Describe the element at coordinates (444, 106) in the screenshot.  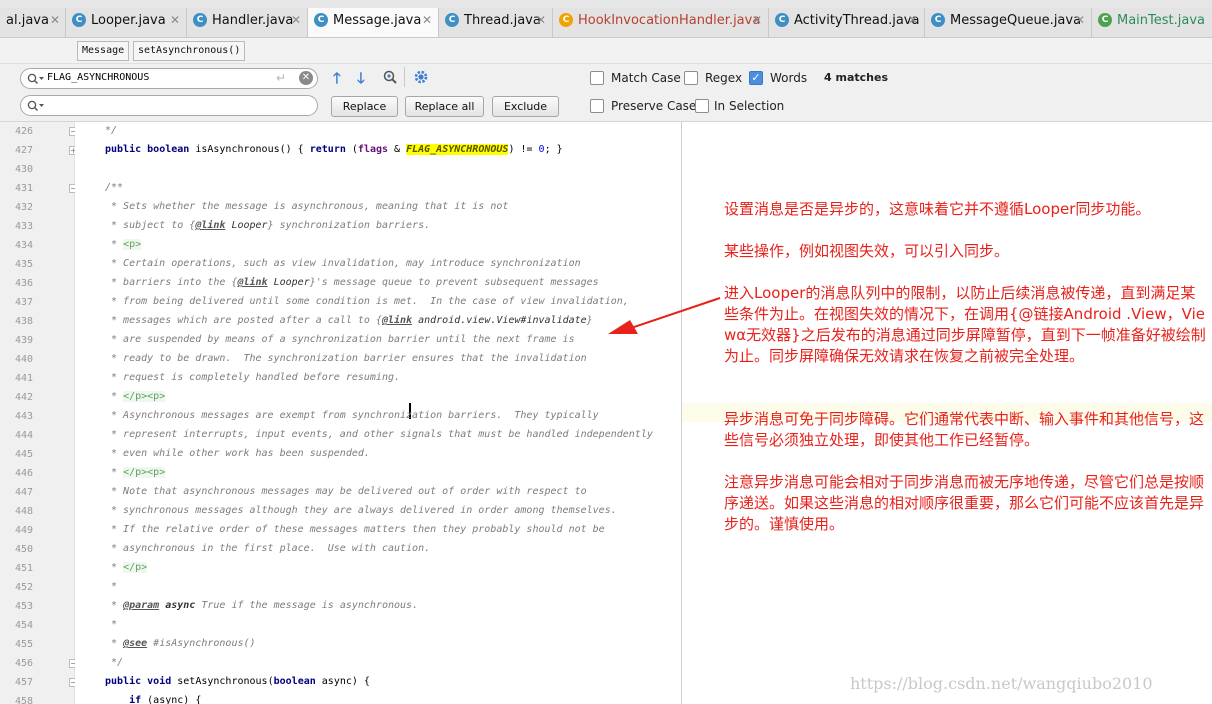
I see `replace-all-button: Replace all` at that location.